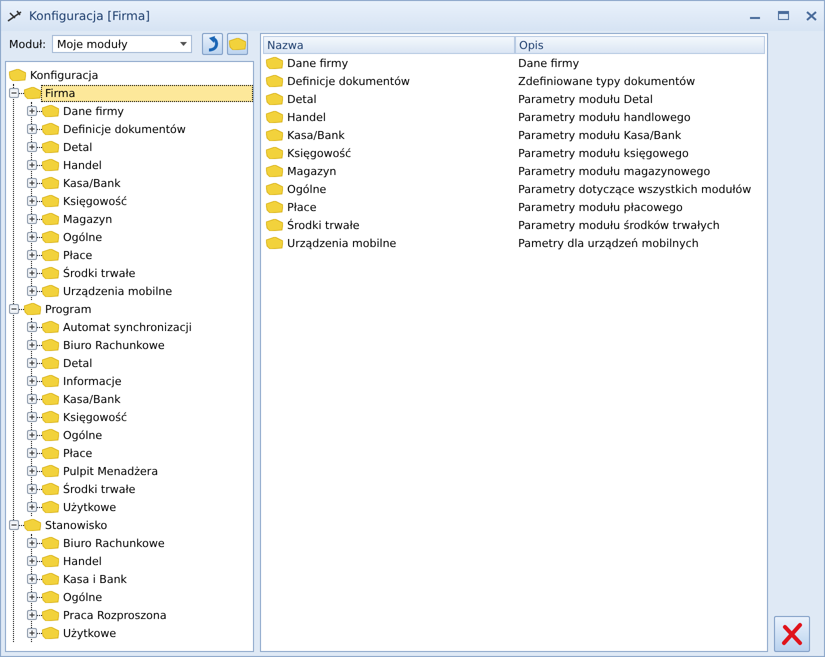  What do you see at coordinates (122, 44) in the screenshot?
I see `module-dropdown: Moje moduły` at bounding box center [122, 44].